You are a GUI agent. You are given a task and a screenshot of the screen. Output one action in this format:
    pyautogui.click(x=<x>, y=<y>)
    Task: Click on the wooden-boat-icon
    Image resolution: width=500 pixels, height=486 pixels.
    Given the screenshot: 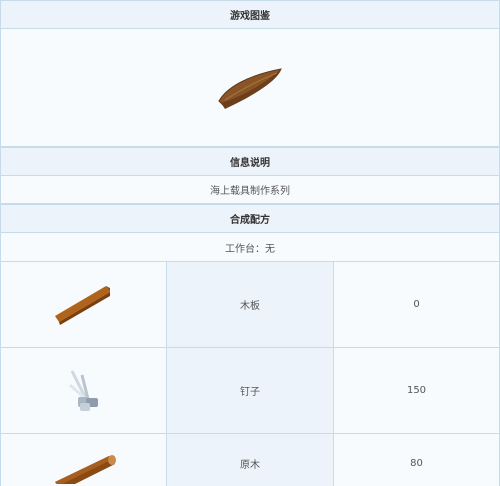 What is the action you would take?
    pyautogui.click(x=250, y=88)
    